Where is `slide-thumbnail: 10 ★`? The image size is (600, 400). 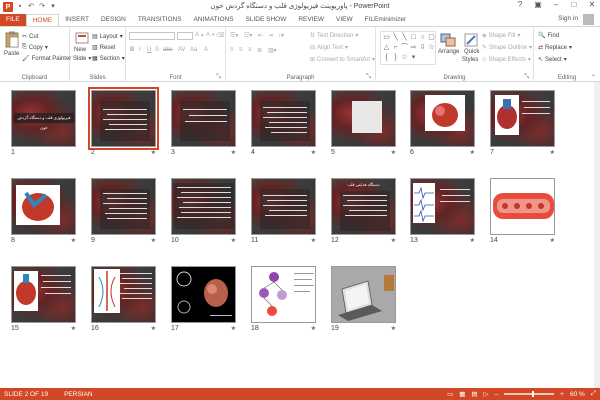 slide-thumbnail: 10 ★ is located at coordinates (203, 211).